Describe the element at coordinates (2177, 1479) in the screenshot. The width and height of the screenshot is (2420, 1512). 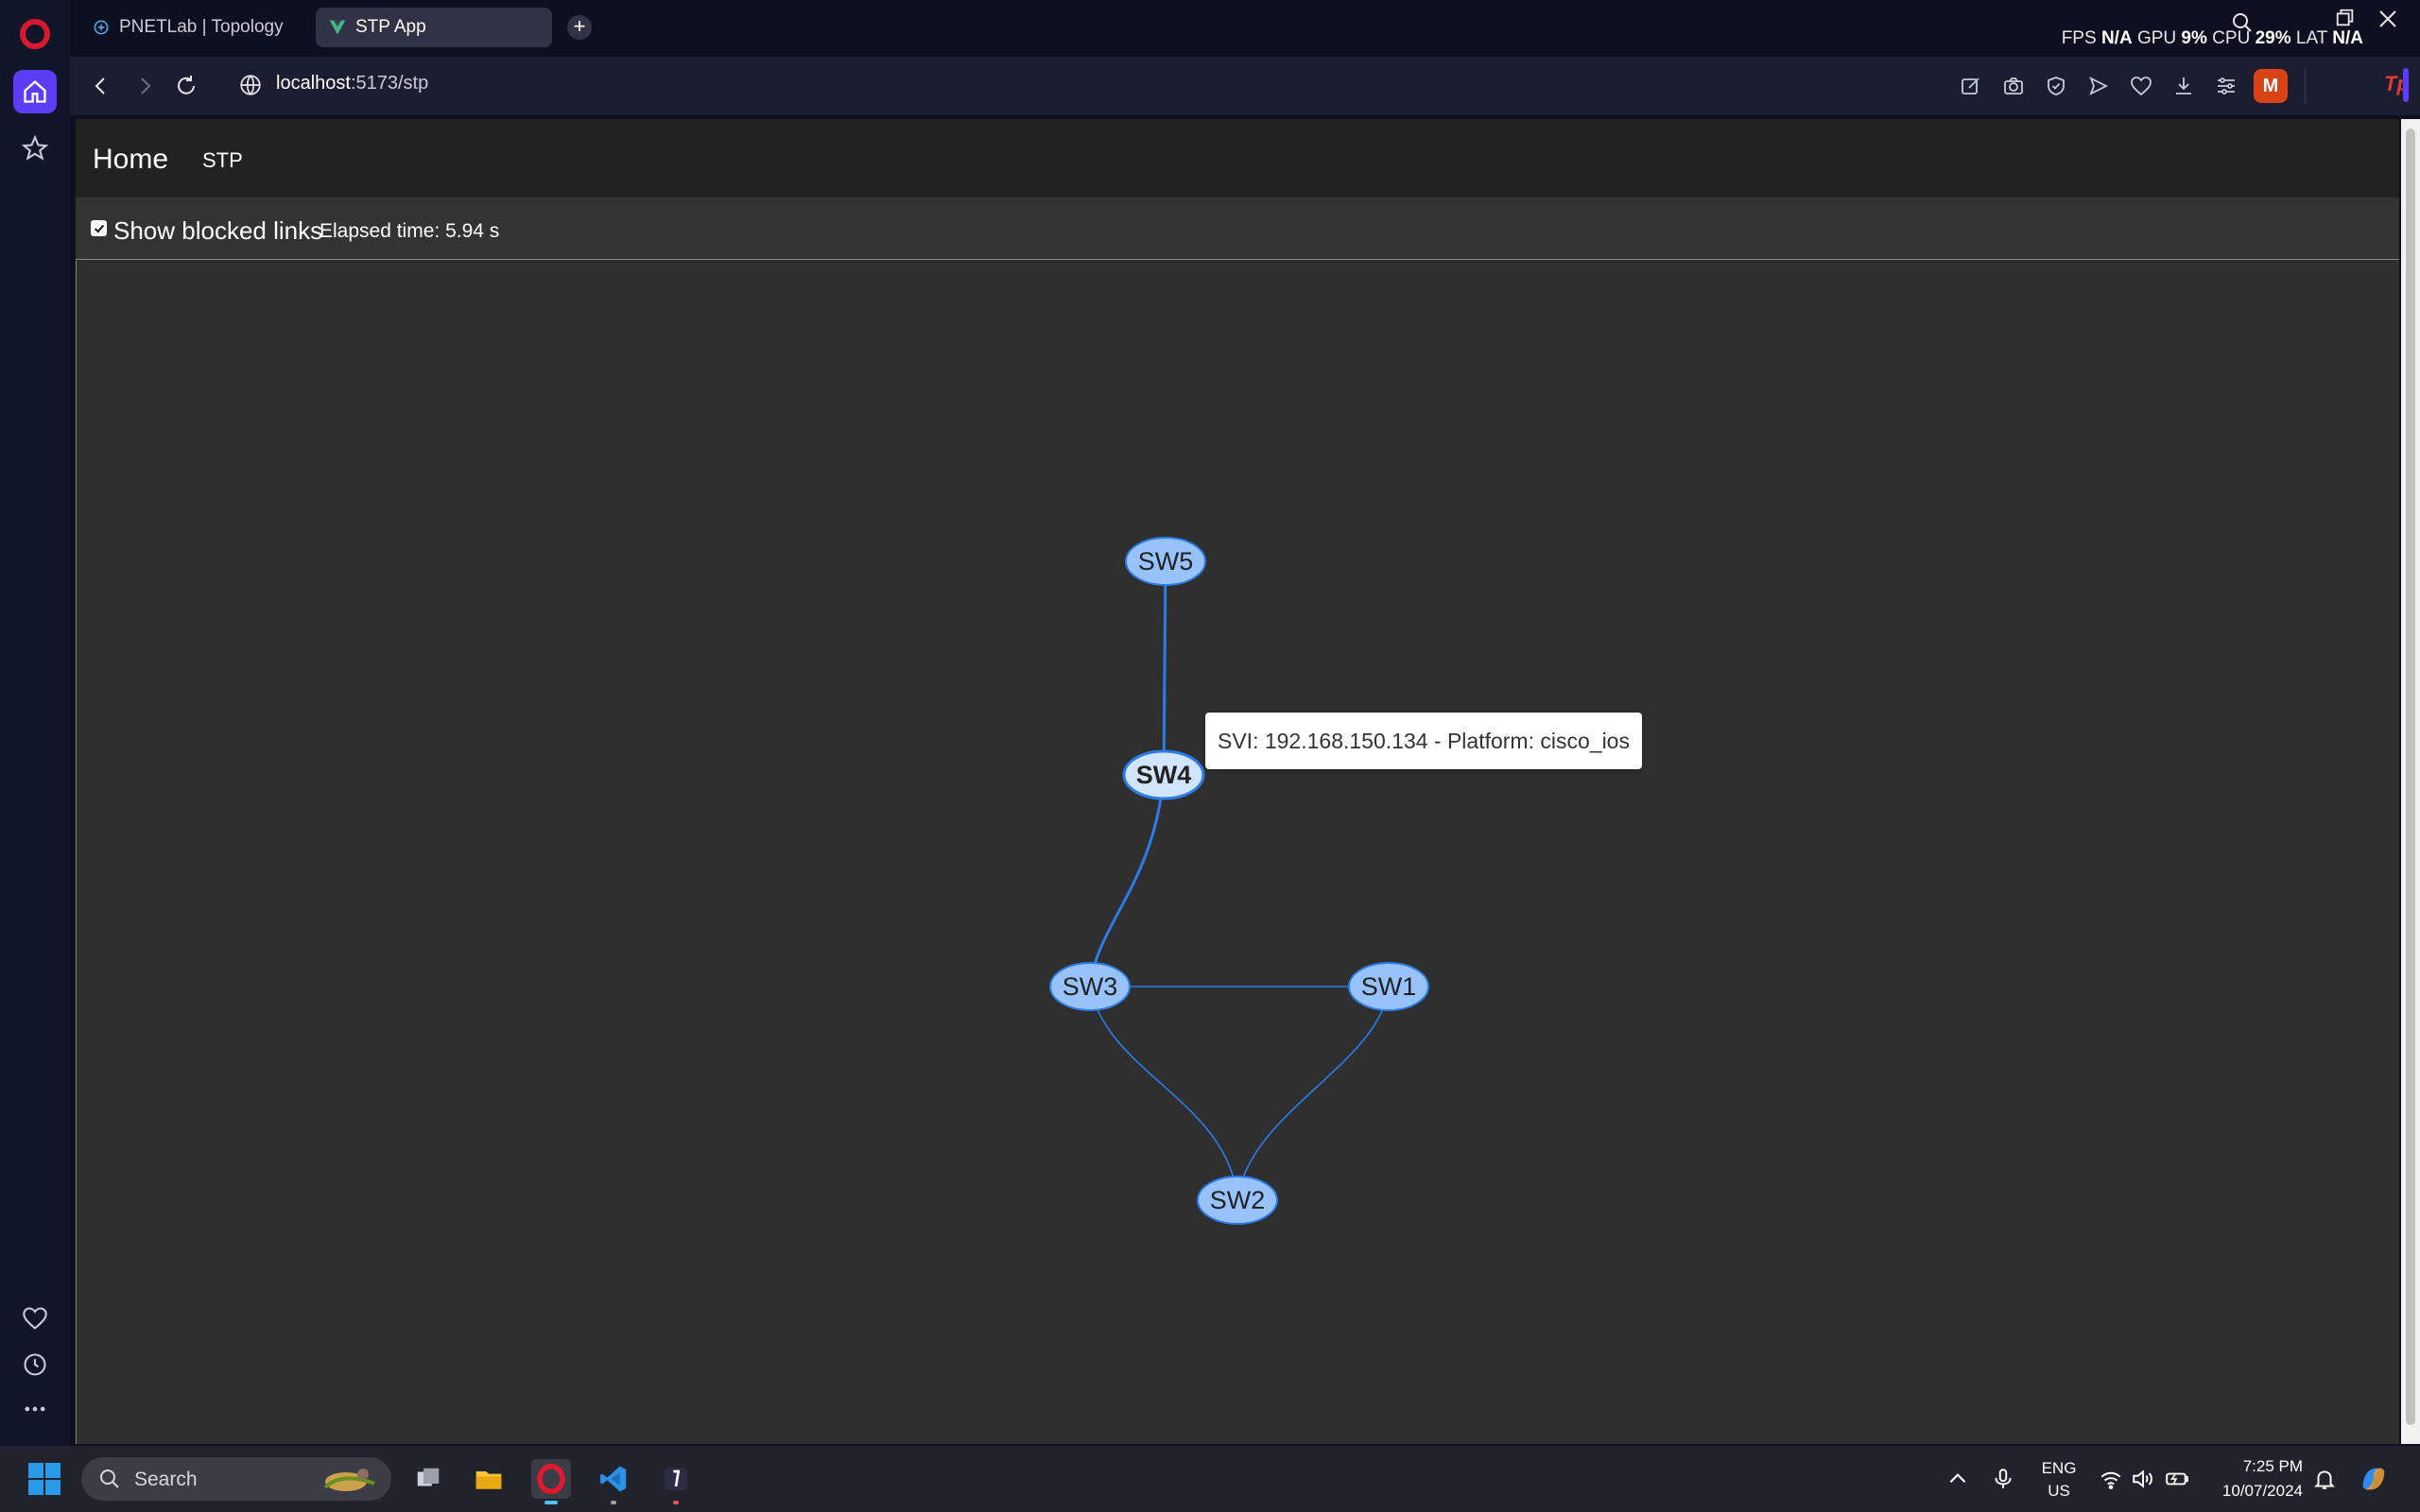
I see `battery-icon` at that location.